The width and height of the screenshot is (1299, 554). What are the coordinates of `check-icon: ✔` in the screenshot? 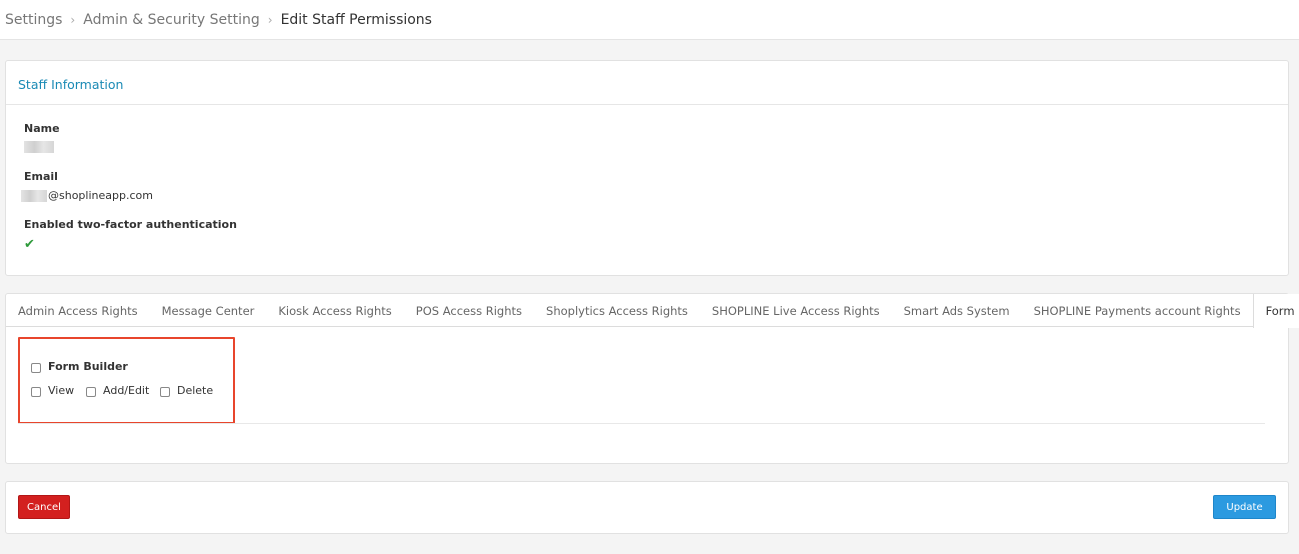 It's located at (29, 244).